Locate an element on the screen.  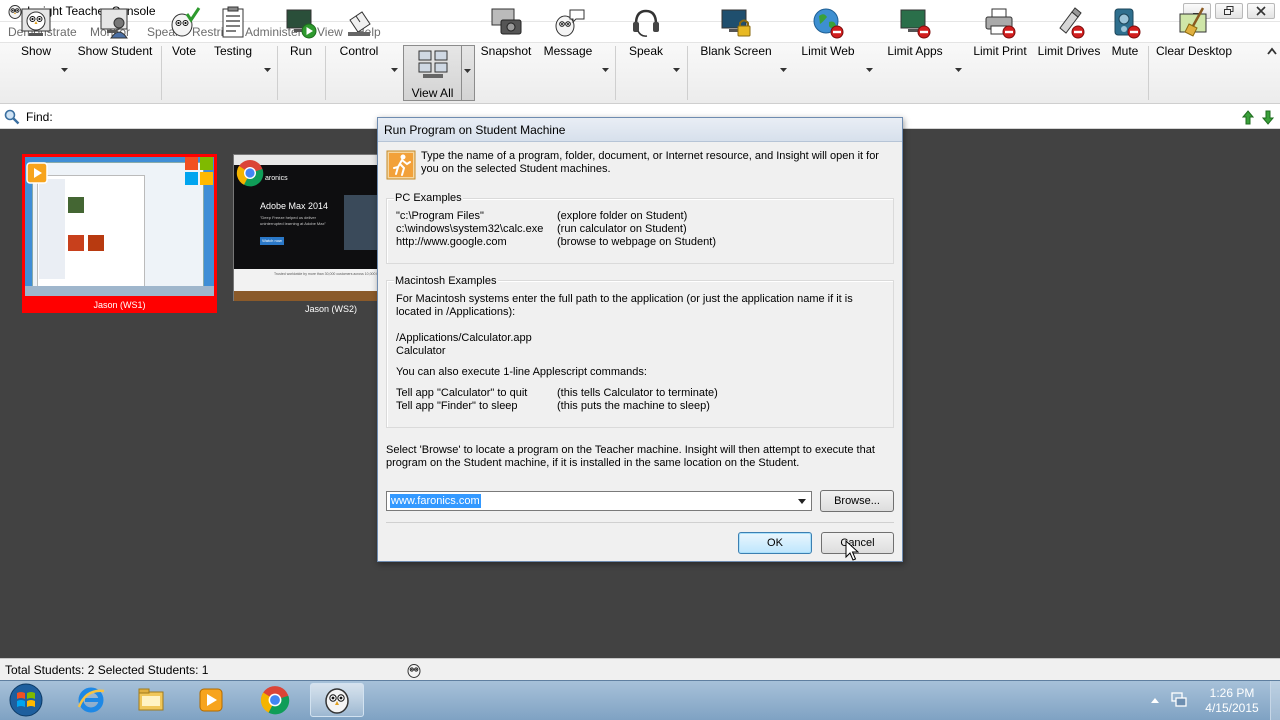
taskbar-file-explorer is located at coordinates (151, 700).